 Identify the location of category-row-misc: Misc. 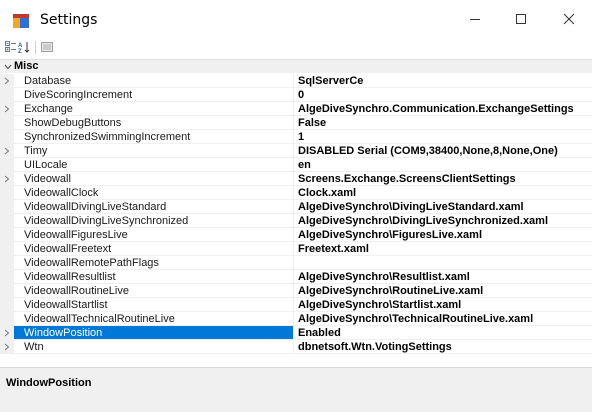
(296, 66).